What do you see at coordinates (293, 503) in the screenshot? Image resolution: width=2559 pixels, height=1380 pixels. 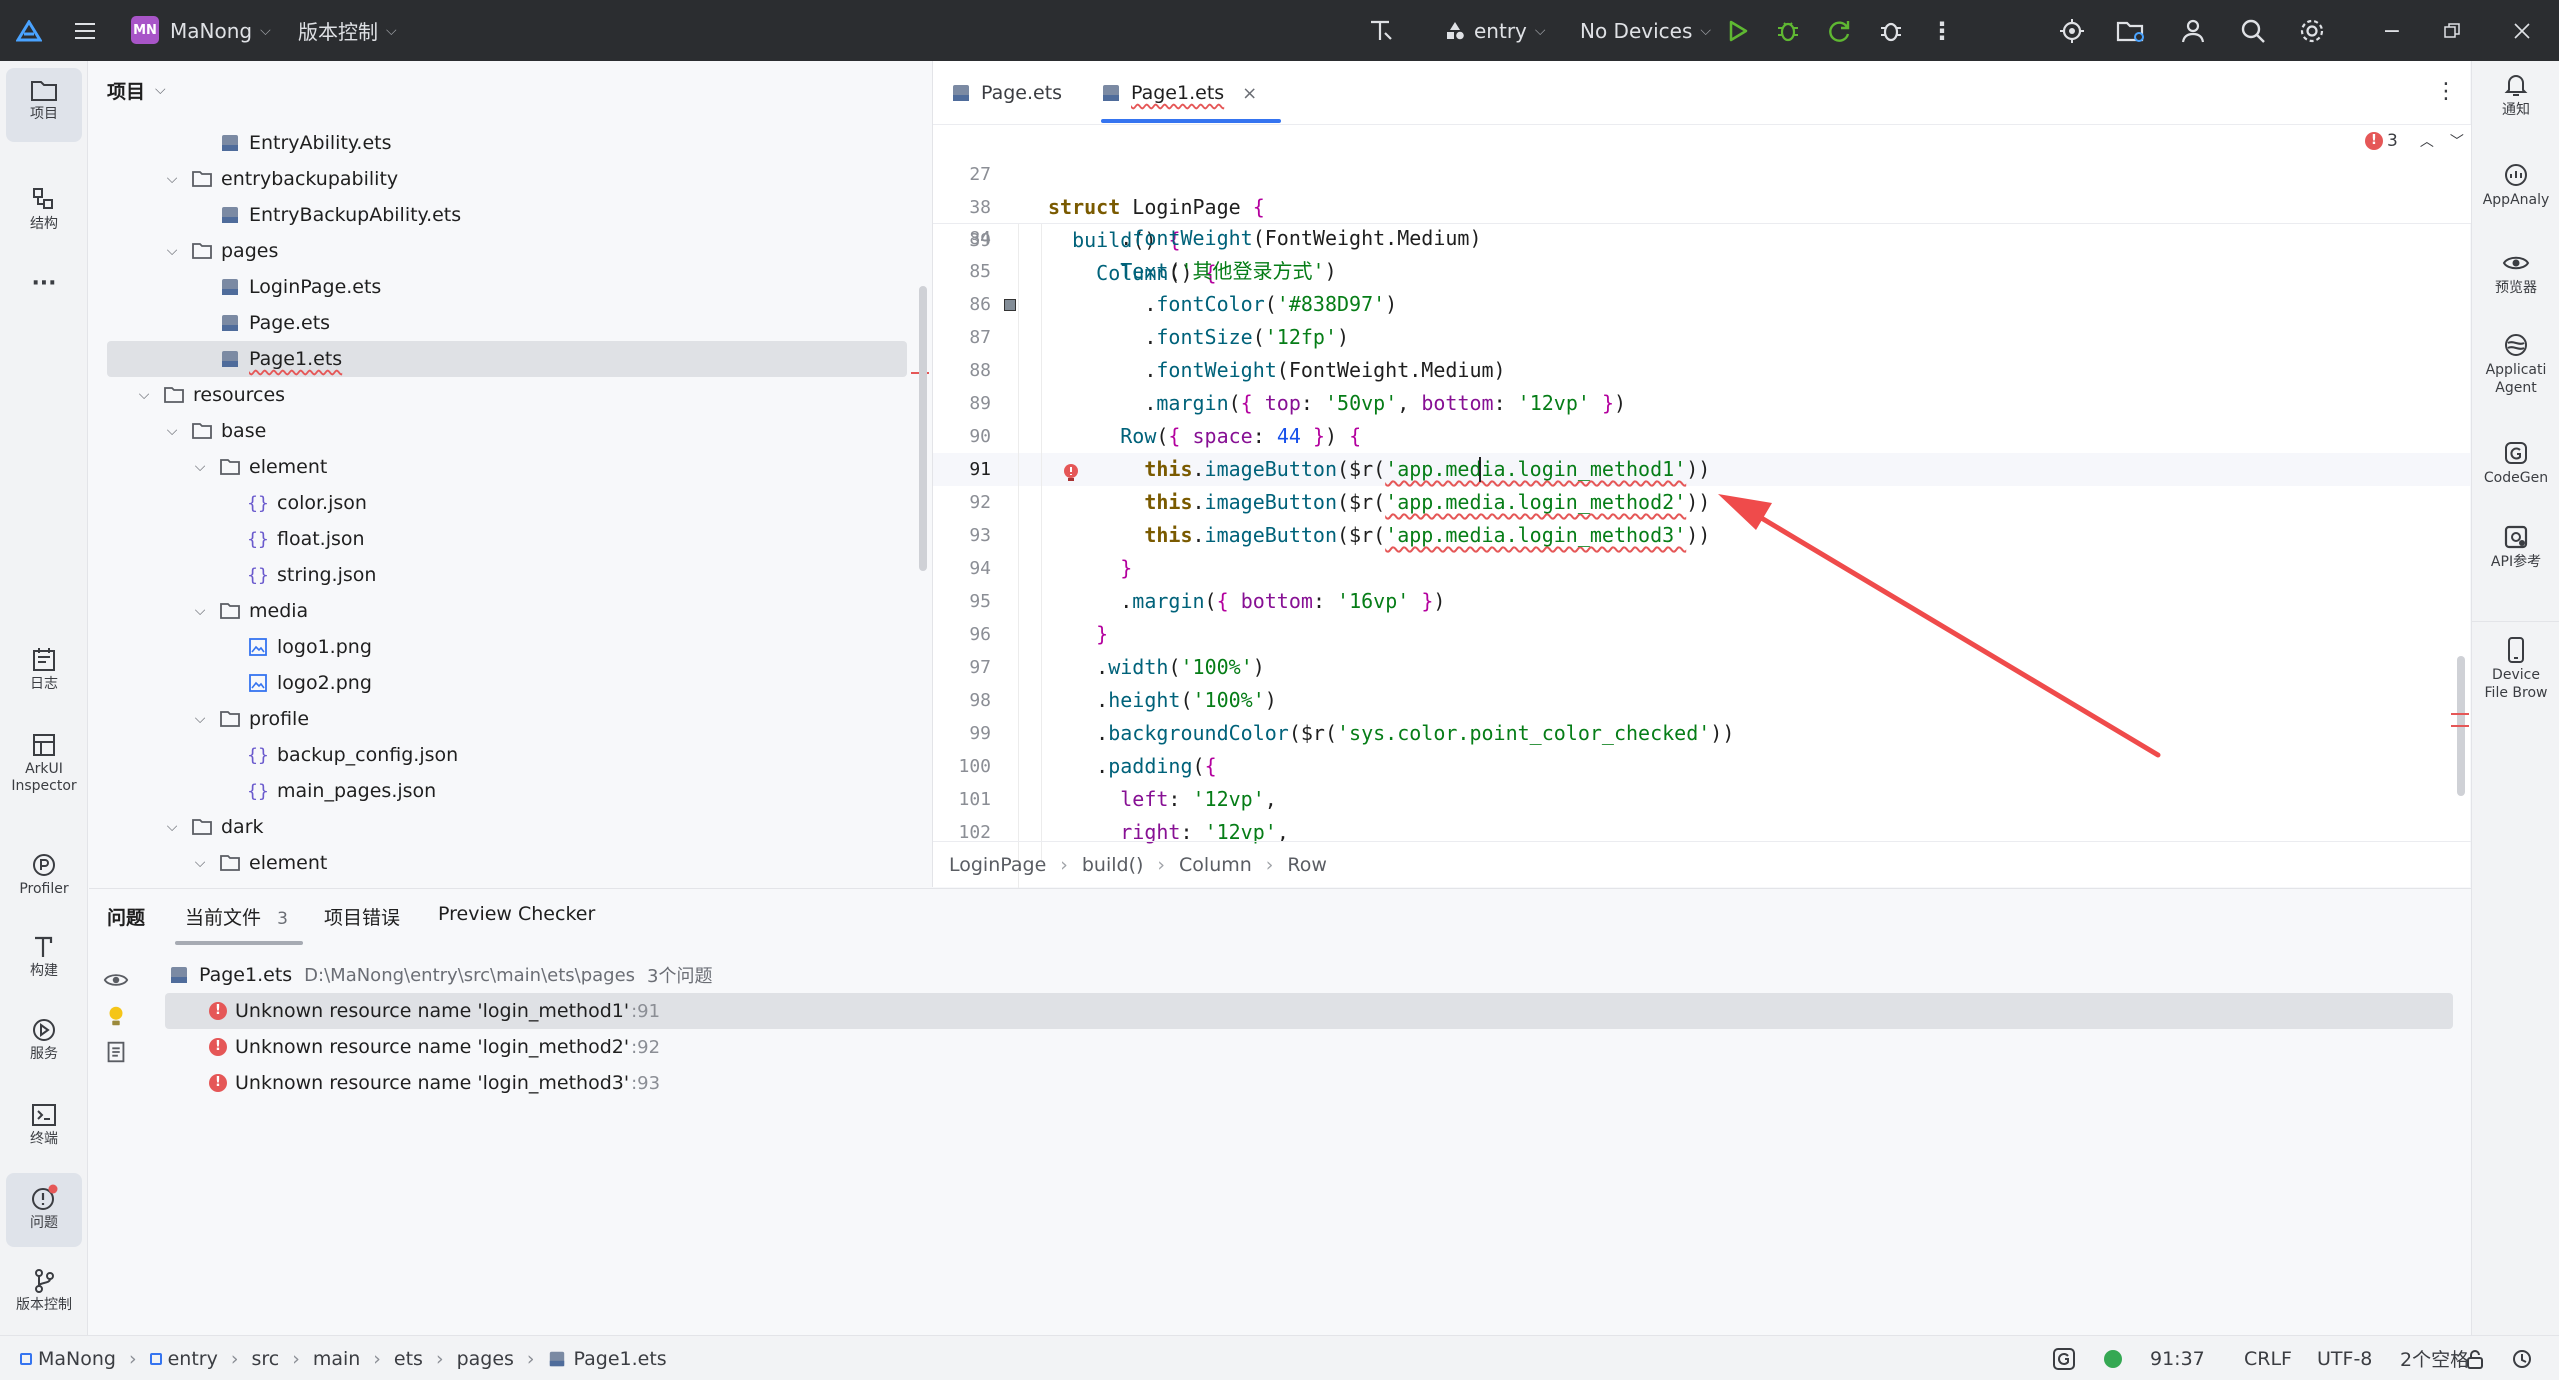 I see `tree-file: {} color.json` at bounding box center [293, 503].